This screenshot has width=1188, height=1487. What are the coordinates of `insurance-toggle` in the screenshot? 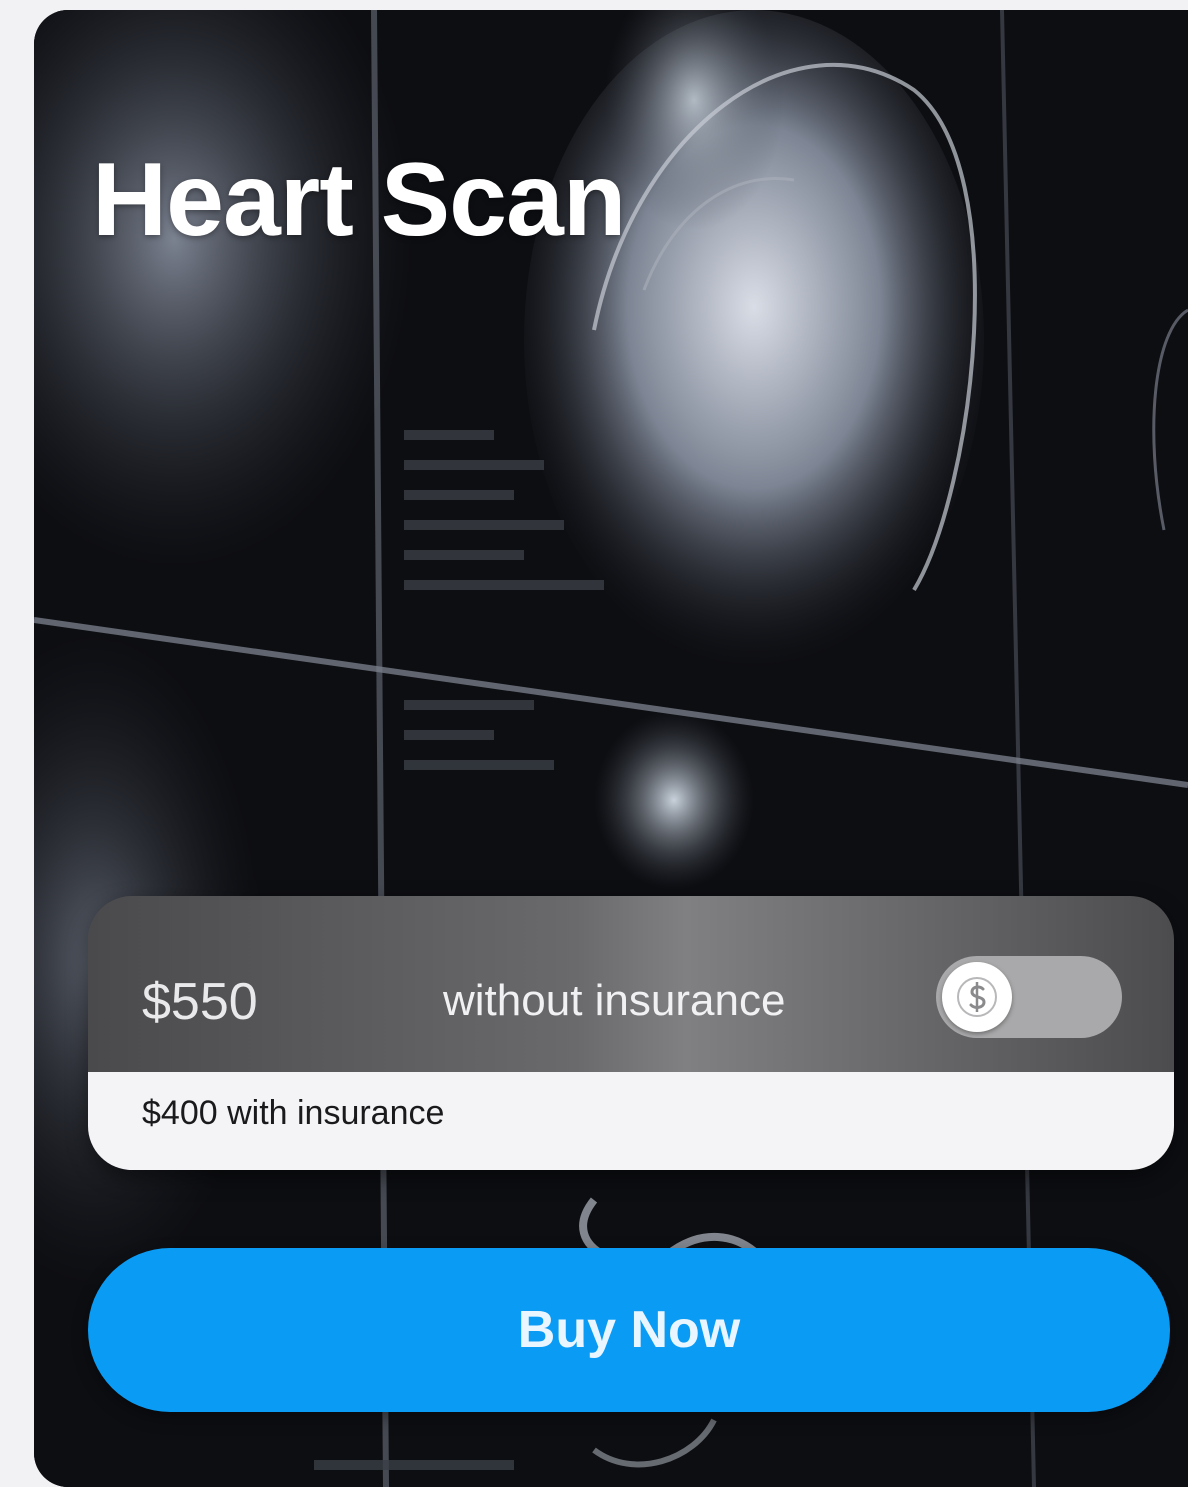 It's located at (1029, 997).